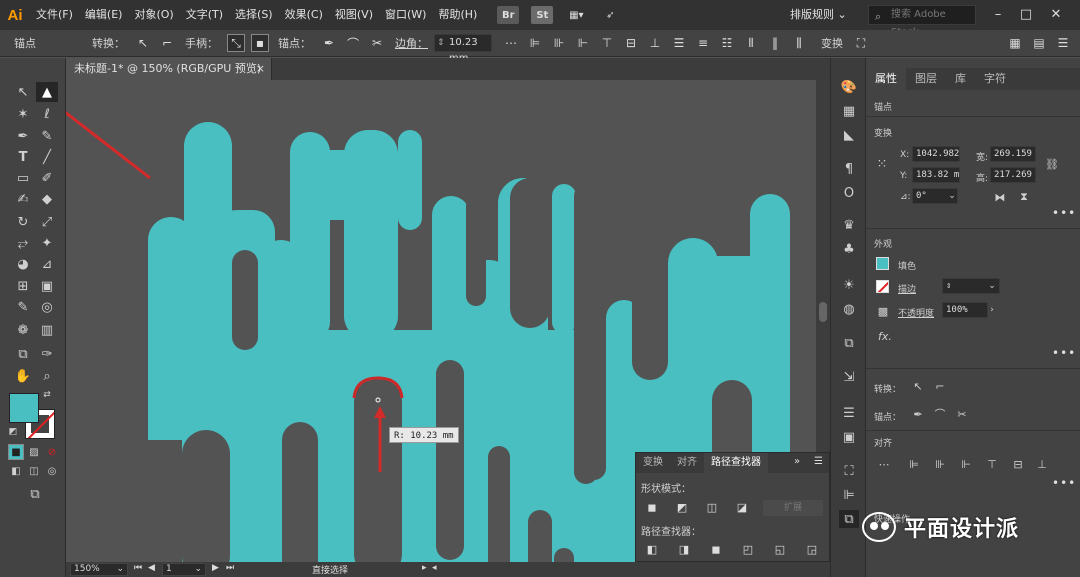  Describe the element at coordinates (1015, 43) in the screenshot. I see `arrange-icon: ▦` at that location.